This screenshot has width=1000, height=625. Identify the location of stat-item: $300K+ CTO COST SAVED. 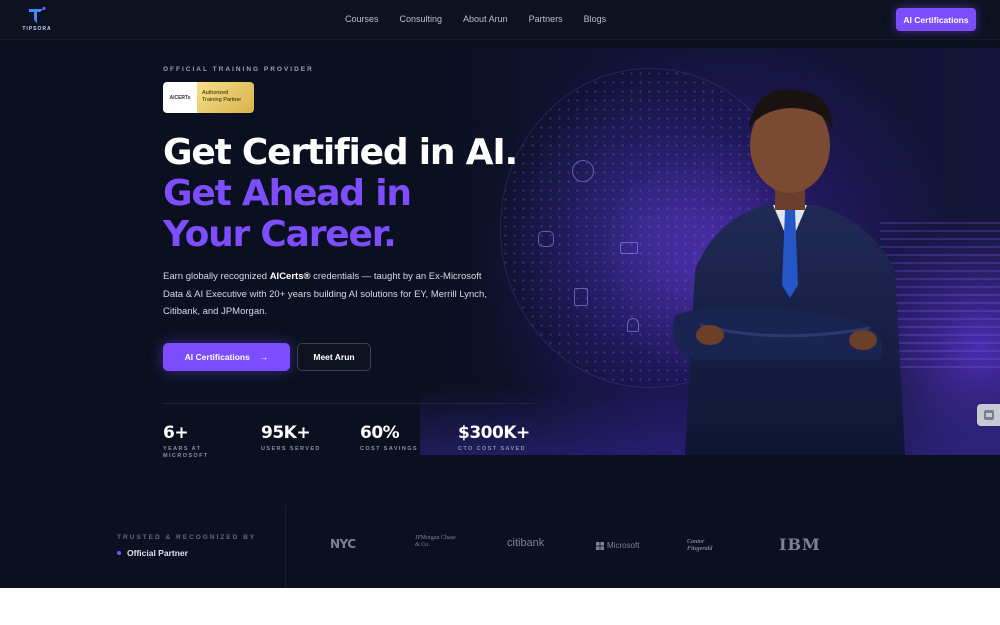
(494, 437).